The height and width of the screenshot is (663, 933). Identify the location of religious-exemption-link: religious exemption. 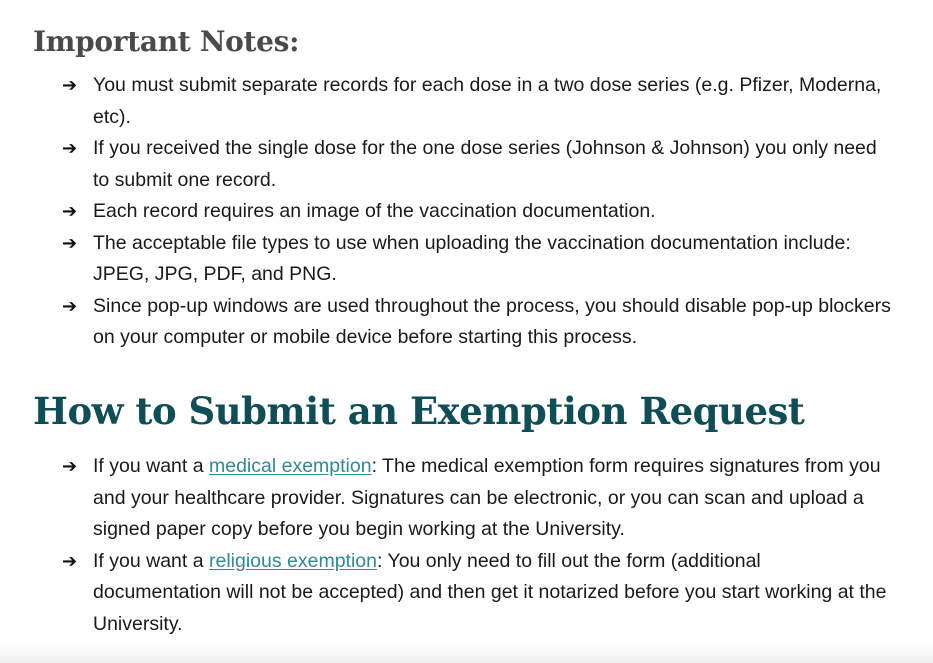
(293, 561).